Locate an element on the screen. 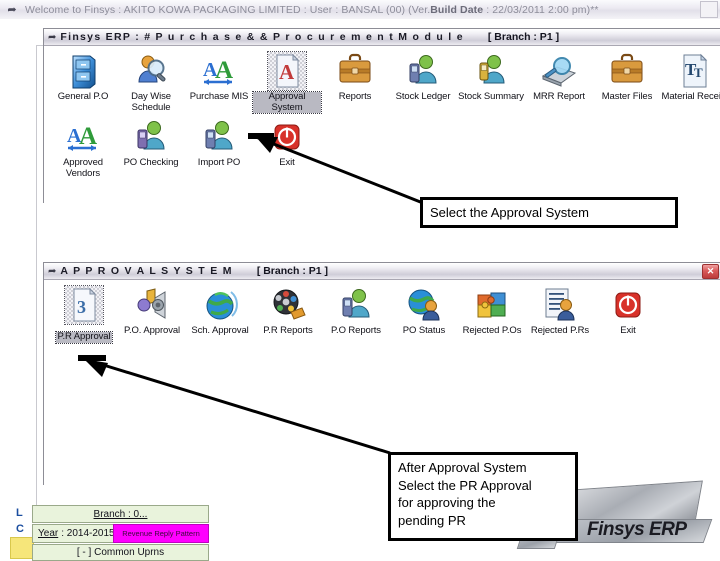  magenta-button-label: Revenue Reply Pattern is located at coordinates (161, 533).